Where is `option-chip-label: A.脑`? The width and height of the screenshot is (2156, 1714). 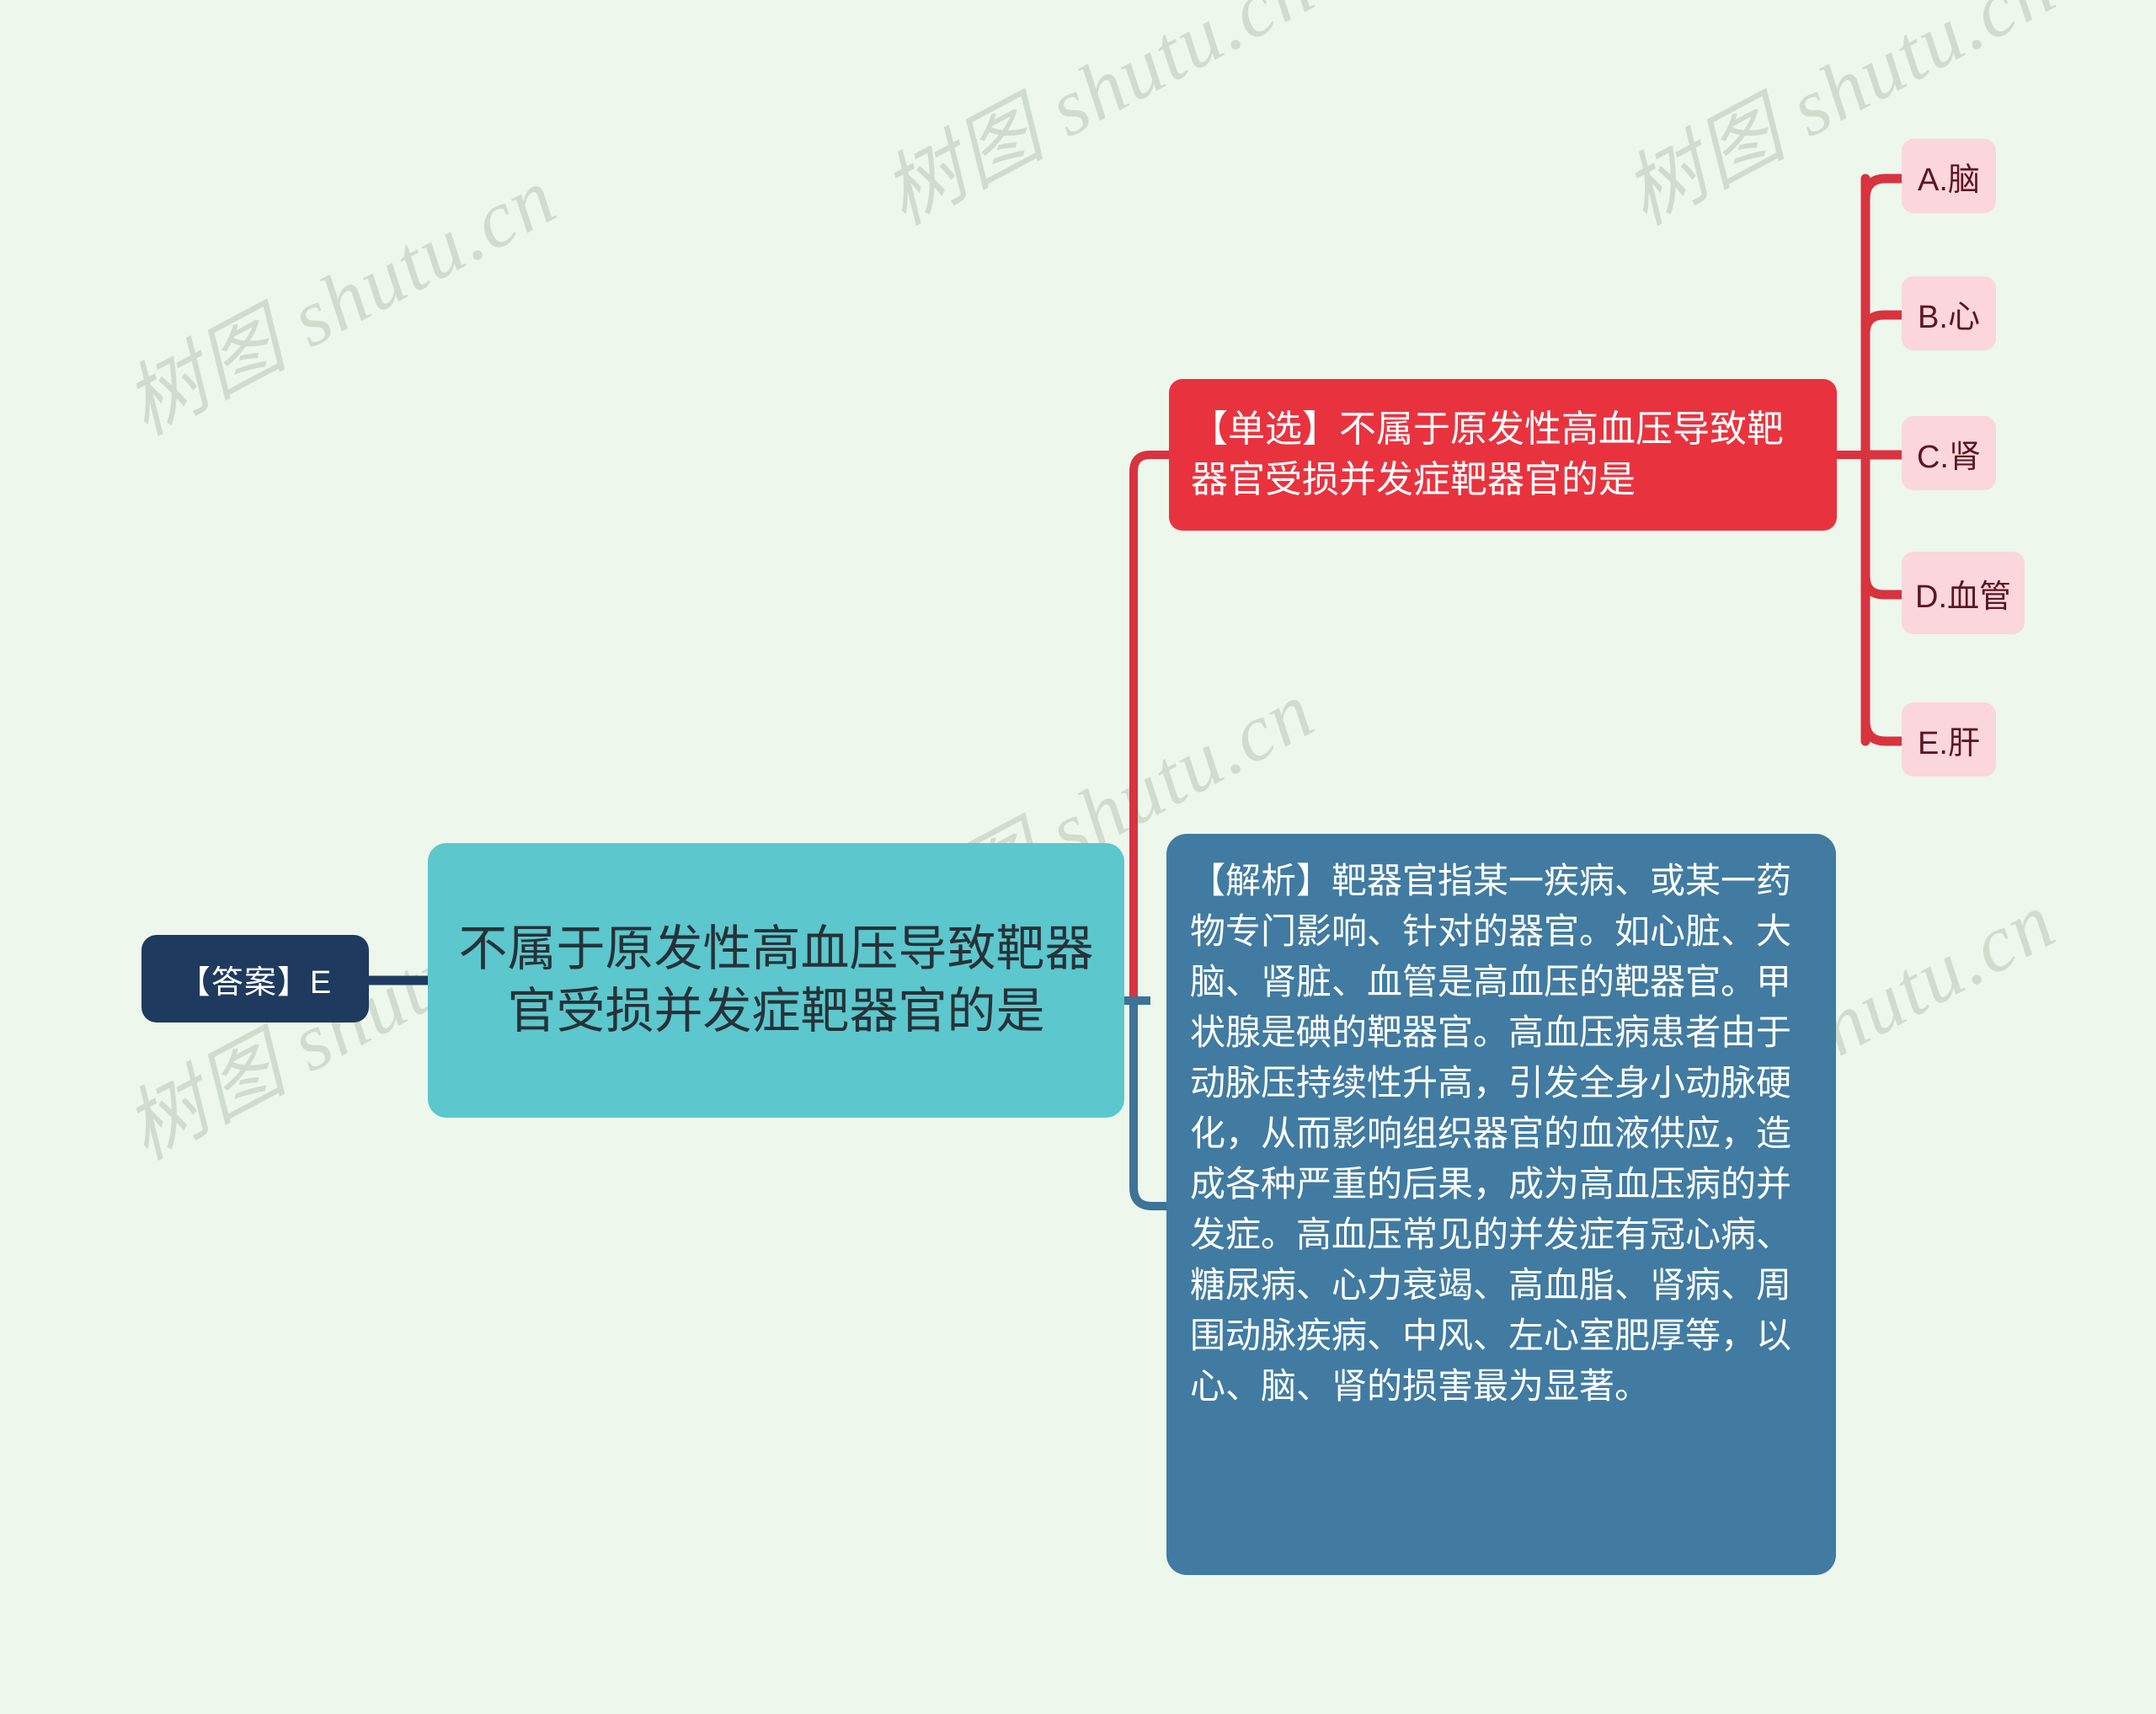
option-chip-label: A.脑 is located at coordinates (1949, 180).